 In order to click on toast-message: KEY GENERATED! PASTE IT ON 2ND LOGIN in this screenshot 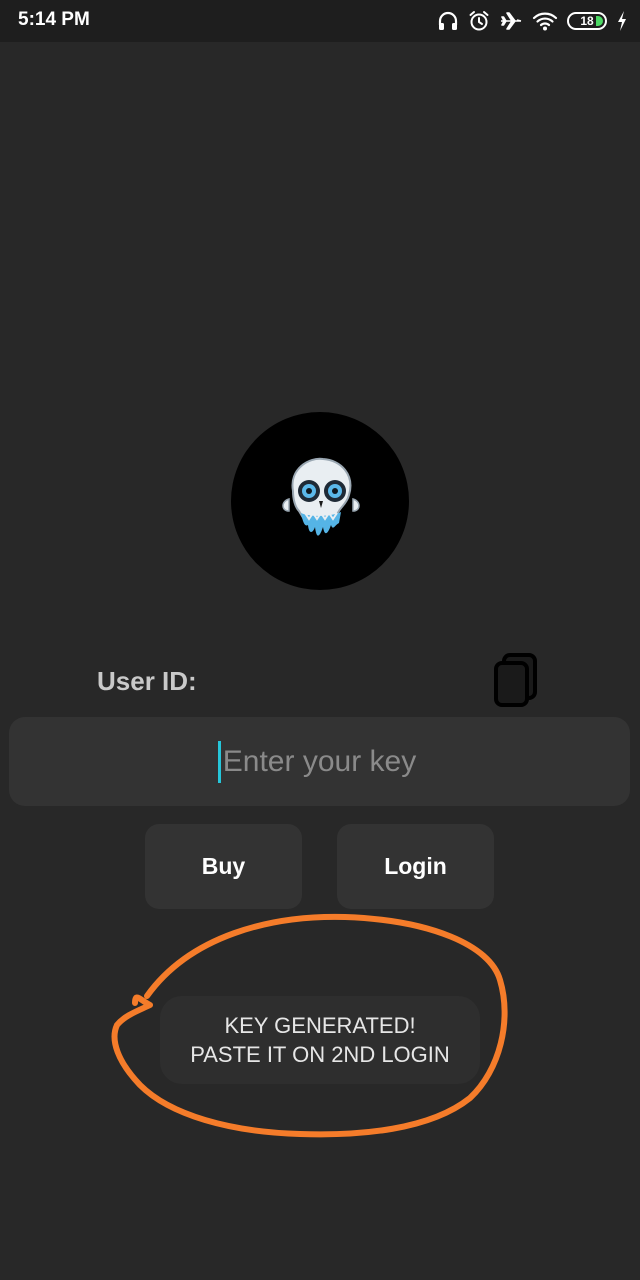, I will do `click(320, 1040)`.